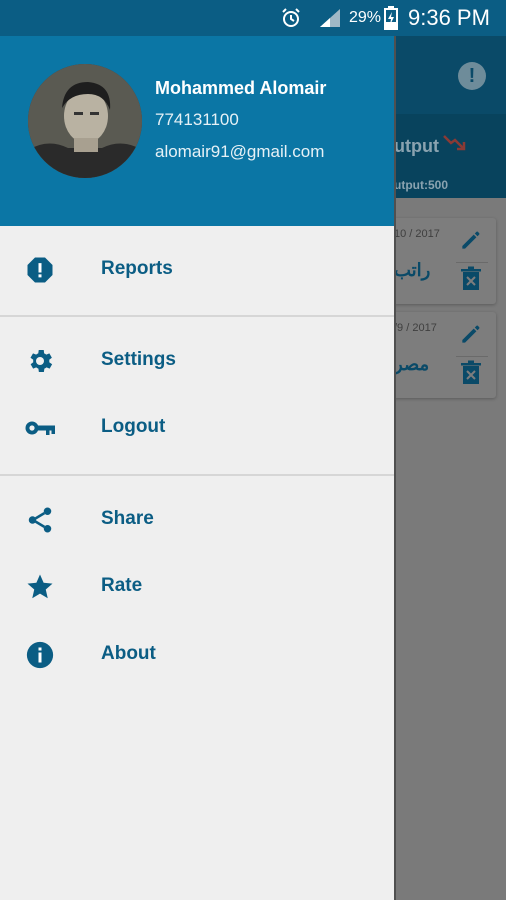 The width and height of the screenshot is (506, 900). Describe the element at coordinates (133, 426) in the screenshot. I see `menu-item-label: Logout` at that location.